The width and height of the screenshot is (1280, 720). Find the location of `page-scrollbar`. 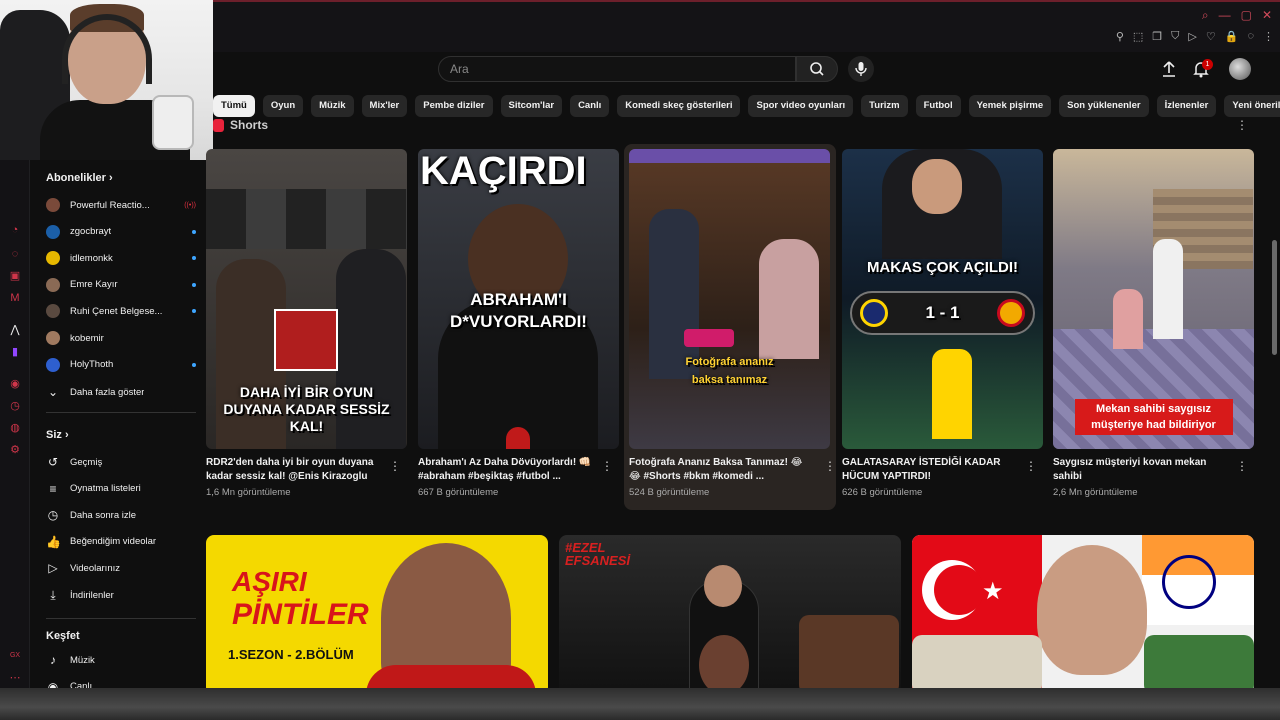

page-scrollbar is located at coordinates (1274, 297).